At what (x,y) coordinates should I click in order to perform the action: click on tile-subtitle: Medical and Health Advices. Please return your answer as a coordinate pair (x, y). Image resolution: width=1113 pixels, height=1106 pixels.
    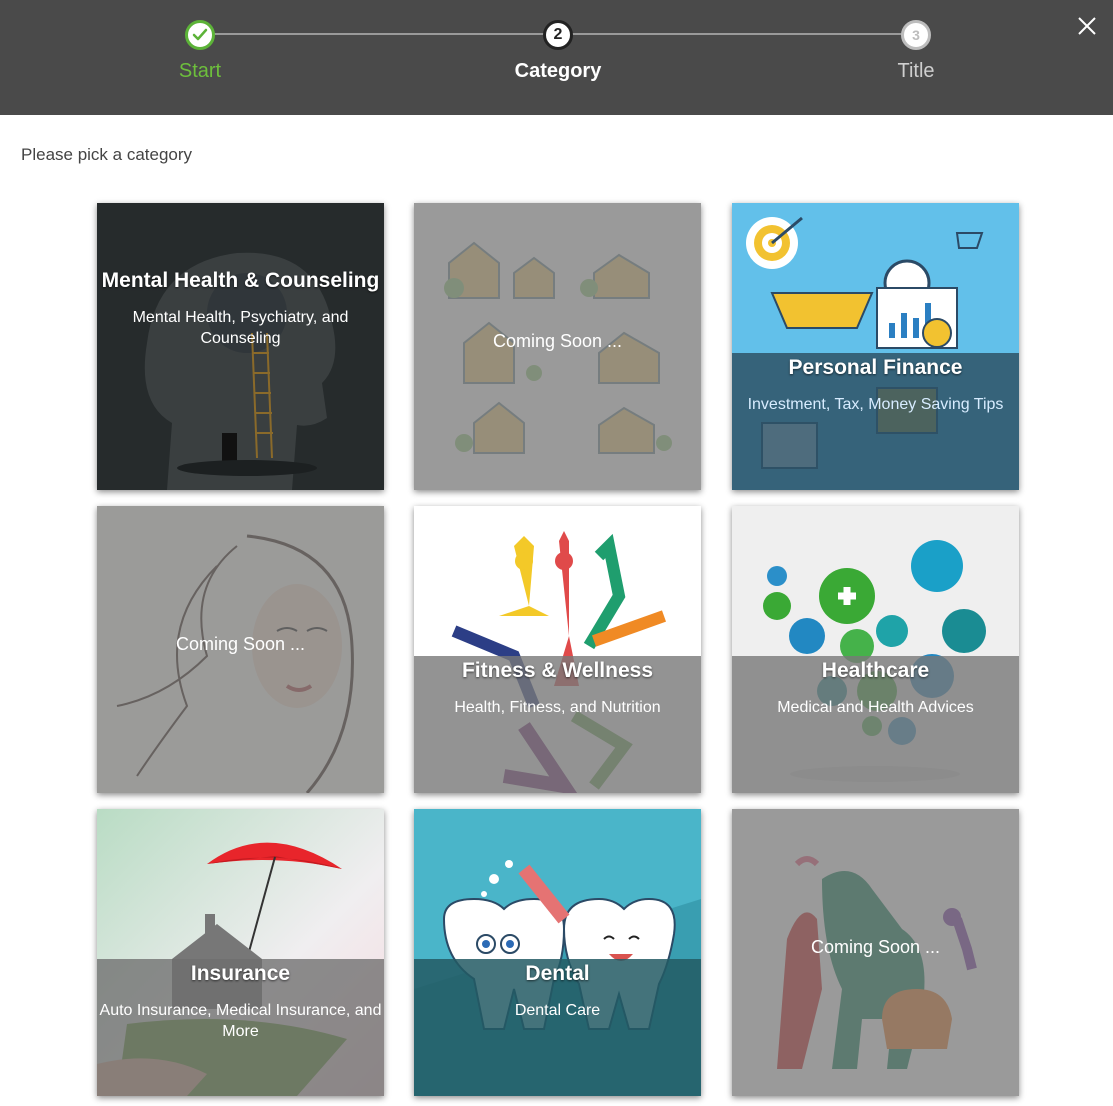
    Looking at the image, I should click on (875, 707).